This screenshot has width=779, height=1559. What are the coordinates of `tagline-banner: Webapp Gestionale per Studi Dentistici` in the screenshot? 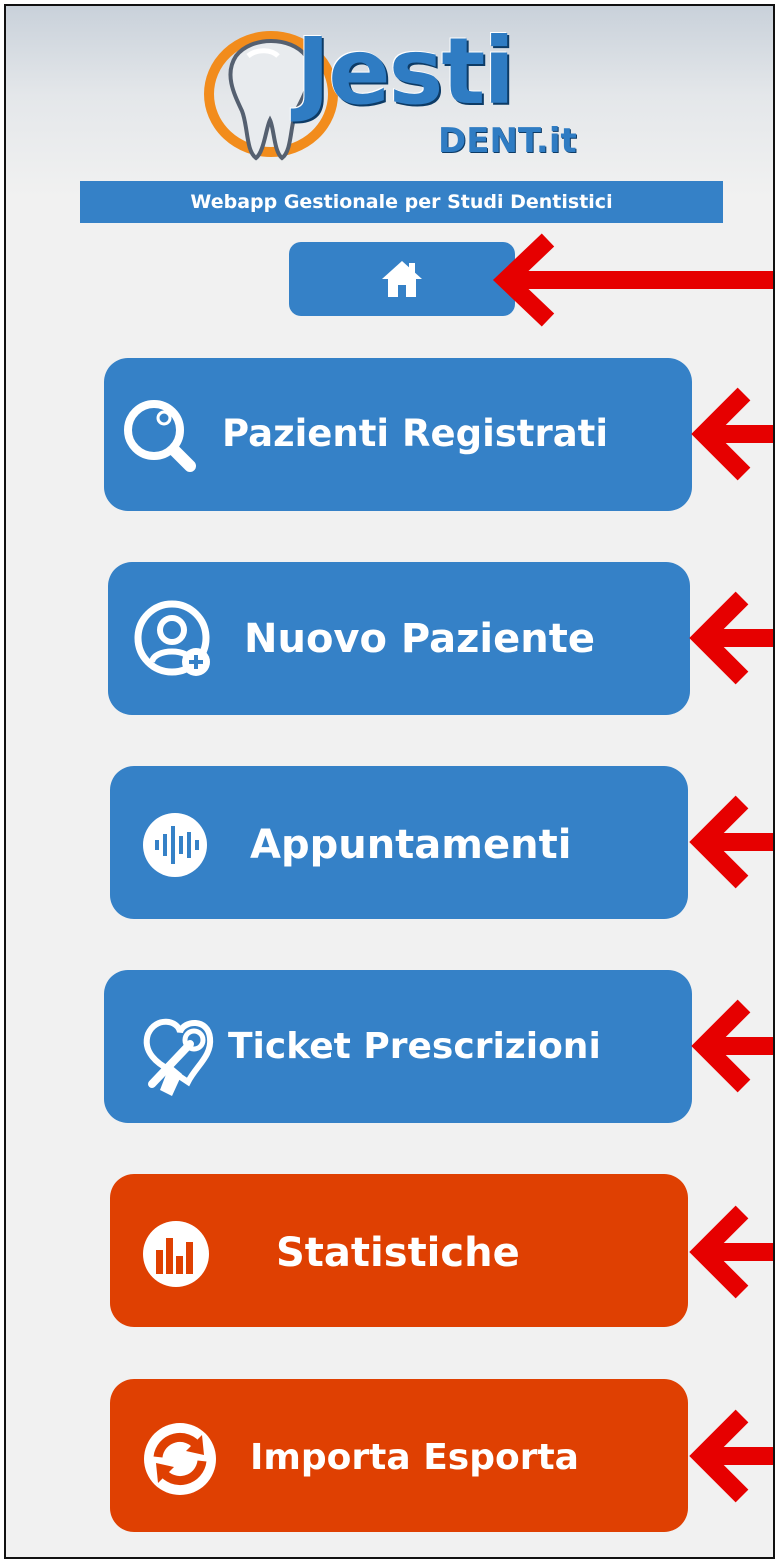 It's located at (401, 202).